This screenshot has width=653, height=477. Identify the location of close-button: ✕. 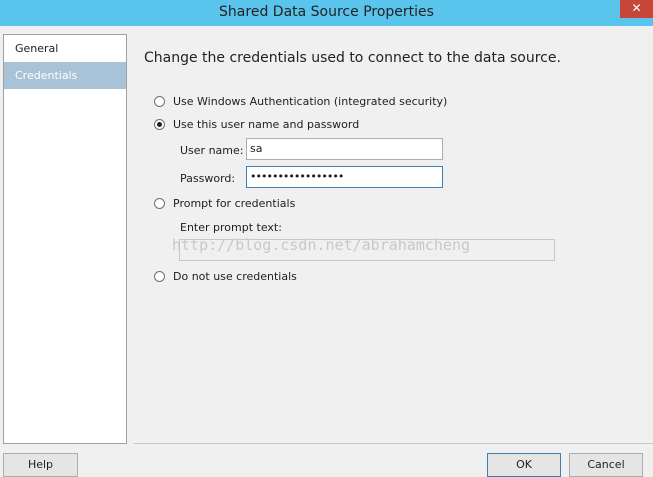
(636, 9).